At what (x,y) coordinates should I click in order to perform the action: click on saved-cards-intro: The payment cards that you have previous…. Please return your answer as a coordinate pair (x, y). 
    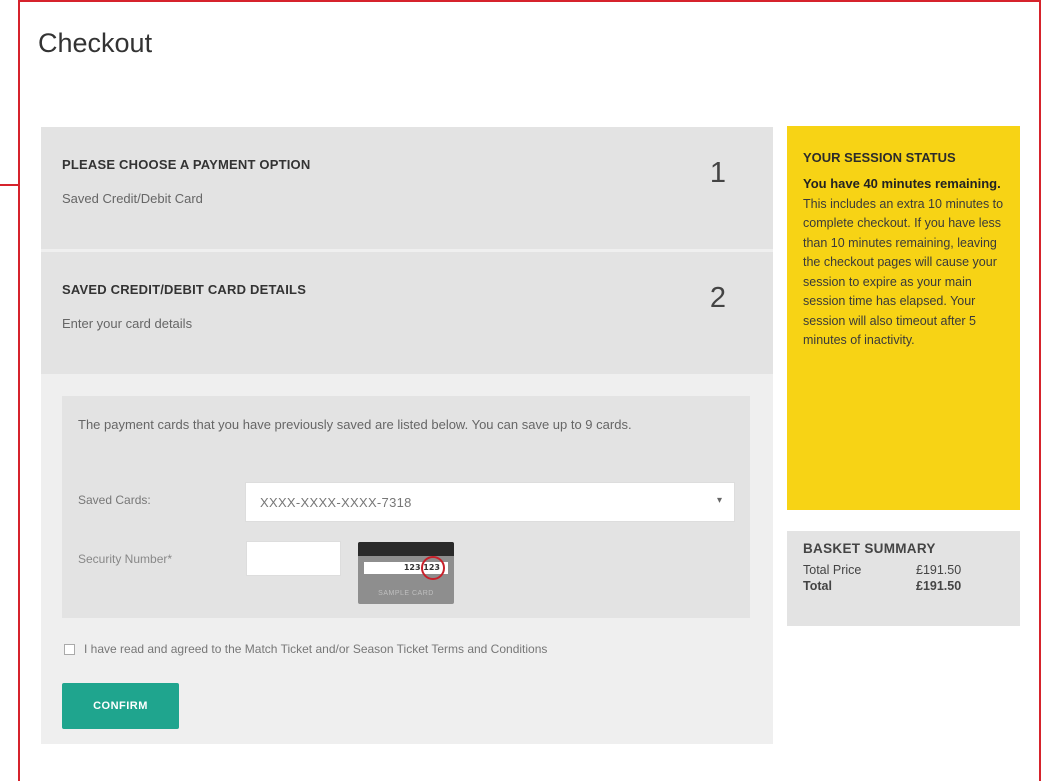
    Looking at the image, I should click on (355, 424).